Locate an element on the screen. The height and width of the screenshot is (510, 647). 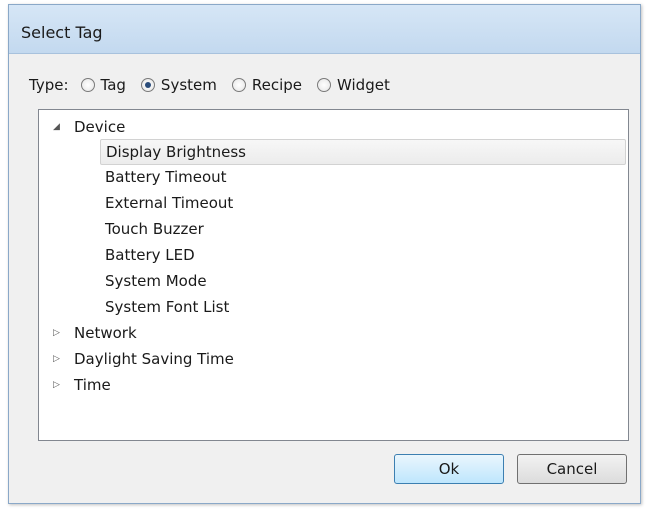
type-label: Type: is located at coordinates (49, 85).